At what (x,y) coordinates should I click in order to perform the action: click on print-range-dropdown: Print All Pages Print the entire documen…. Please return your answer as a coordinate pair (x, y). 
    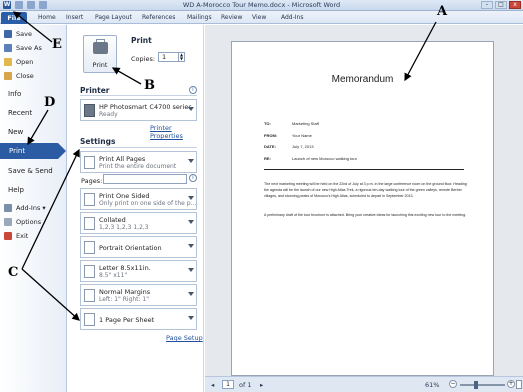
    Looking at the image, I should click on (138, 162).